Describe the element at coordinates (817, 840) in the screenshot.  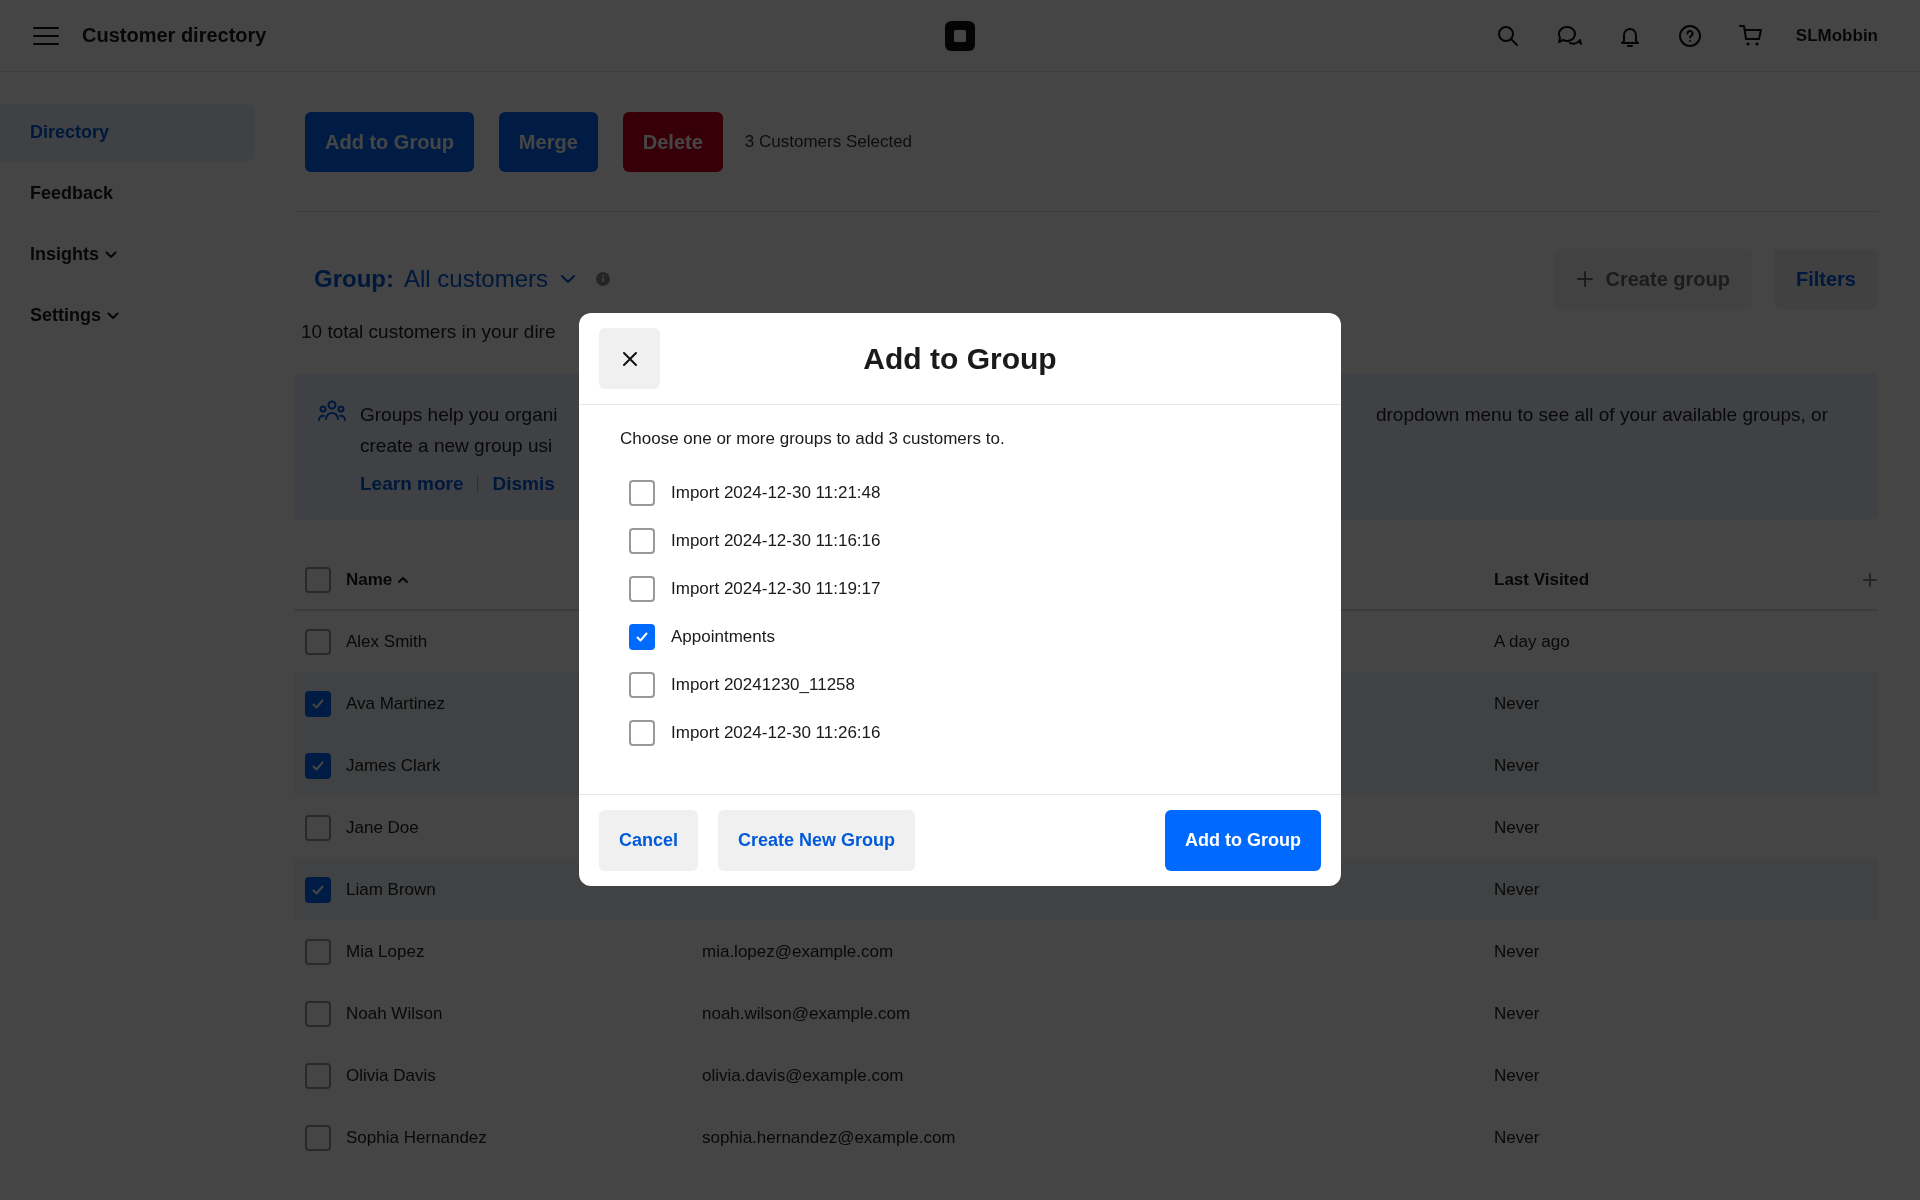
I see `dialog-button: Create New Group` at that location.